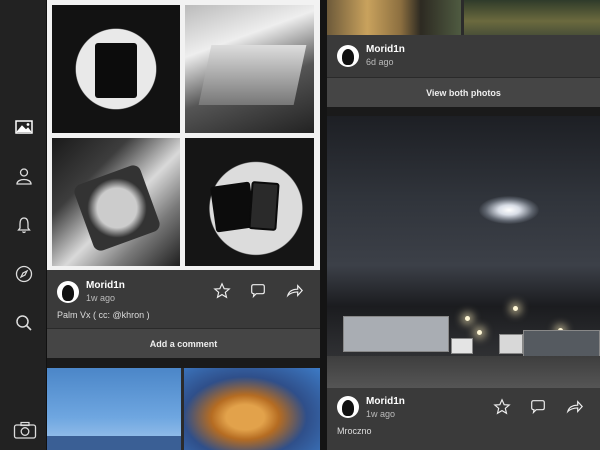 The image size is (600, 450). Describe the element at coordinates (183, 299) in the screenshot. I see `post-info-panel: Morid1n 1w ago Palm Vx ( cc: @khron )` at that location.